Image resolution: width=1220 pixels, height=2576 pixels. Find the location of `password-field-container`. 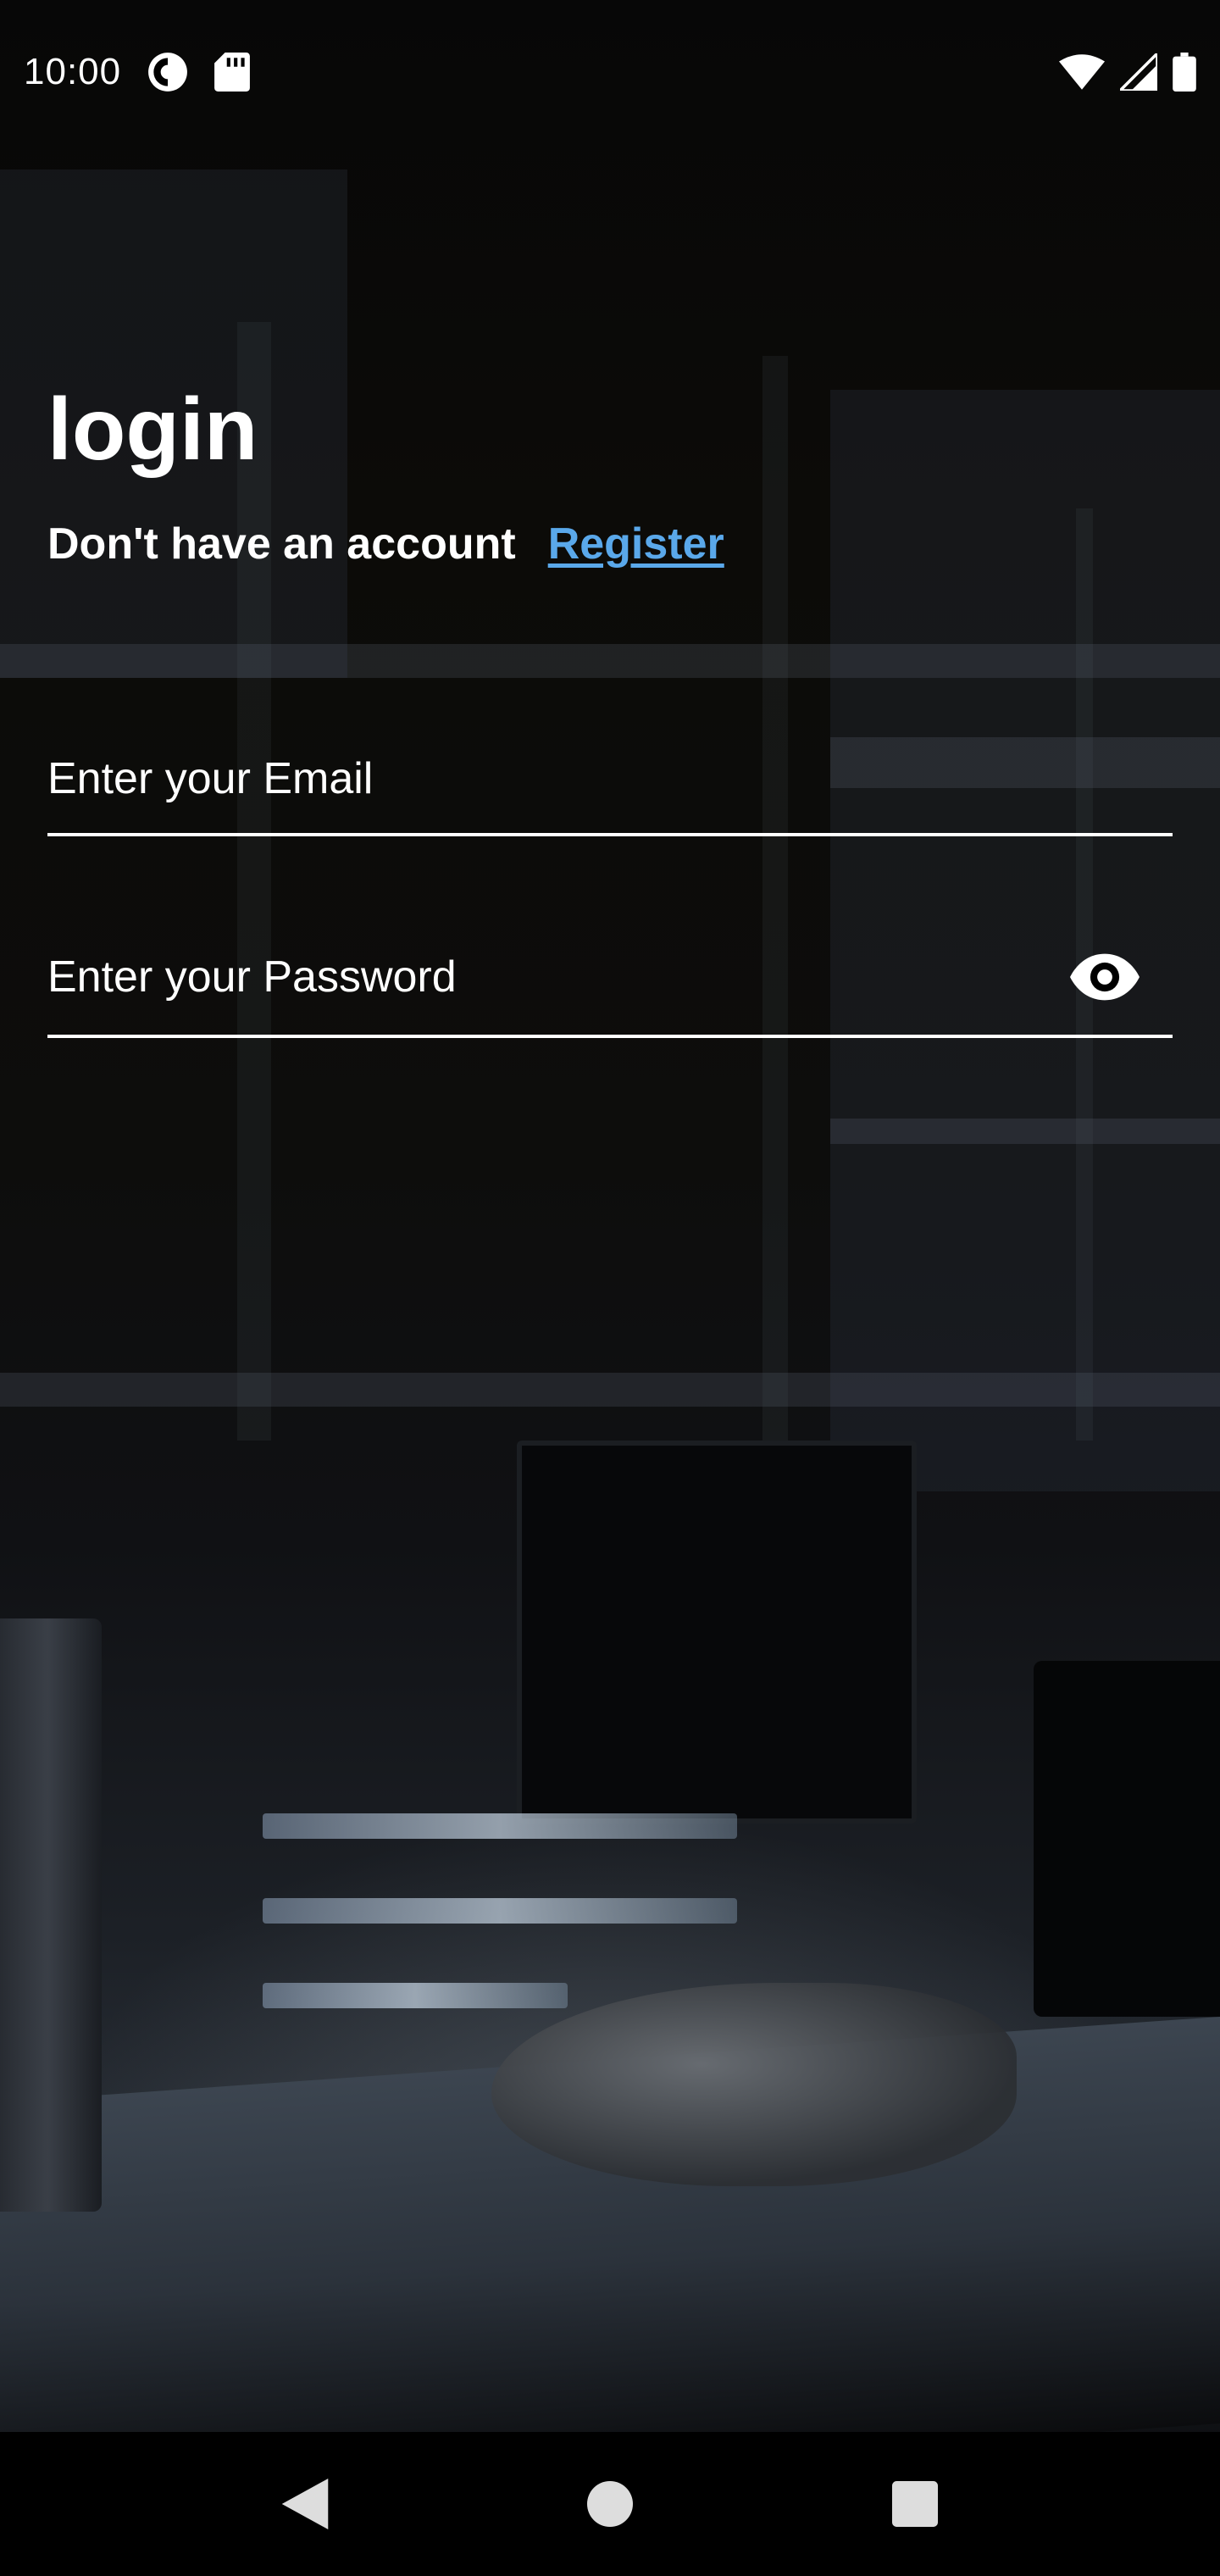

password-field-container is located at coordinates (610, 978).